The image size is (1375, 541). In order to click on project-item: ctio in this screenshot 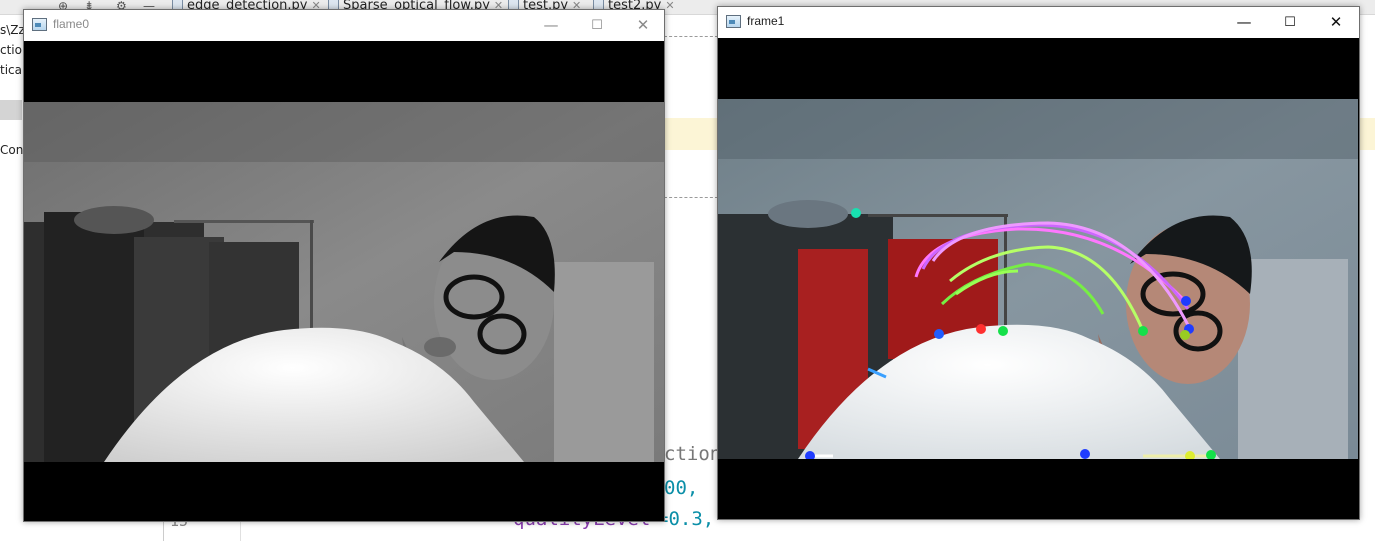, I will do `click(11, 50)`.